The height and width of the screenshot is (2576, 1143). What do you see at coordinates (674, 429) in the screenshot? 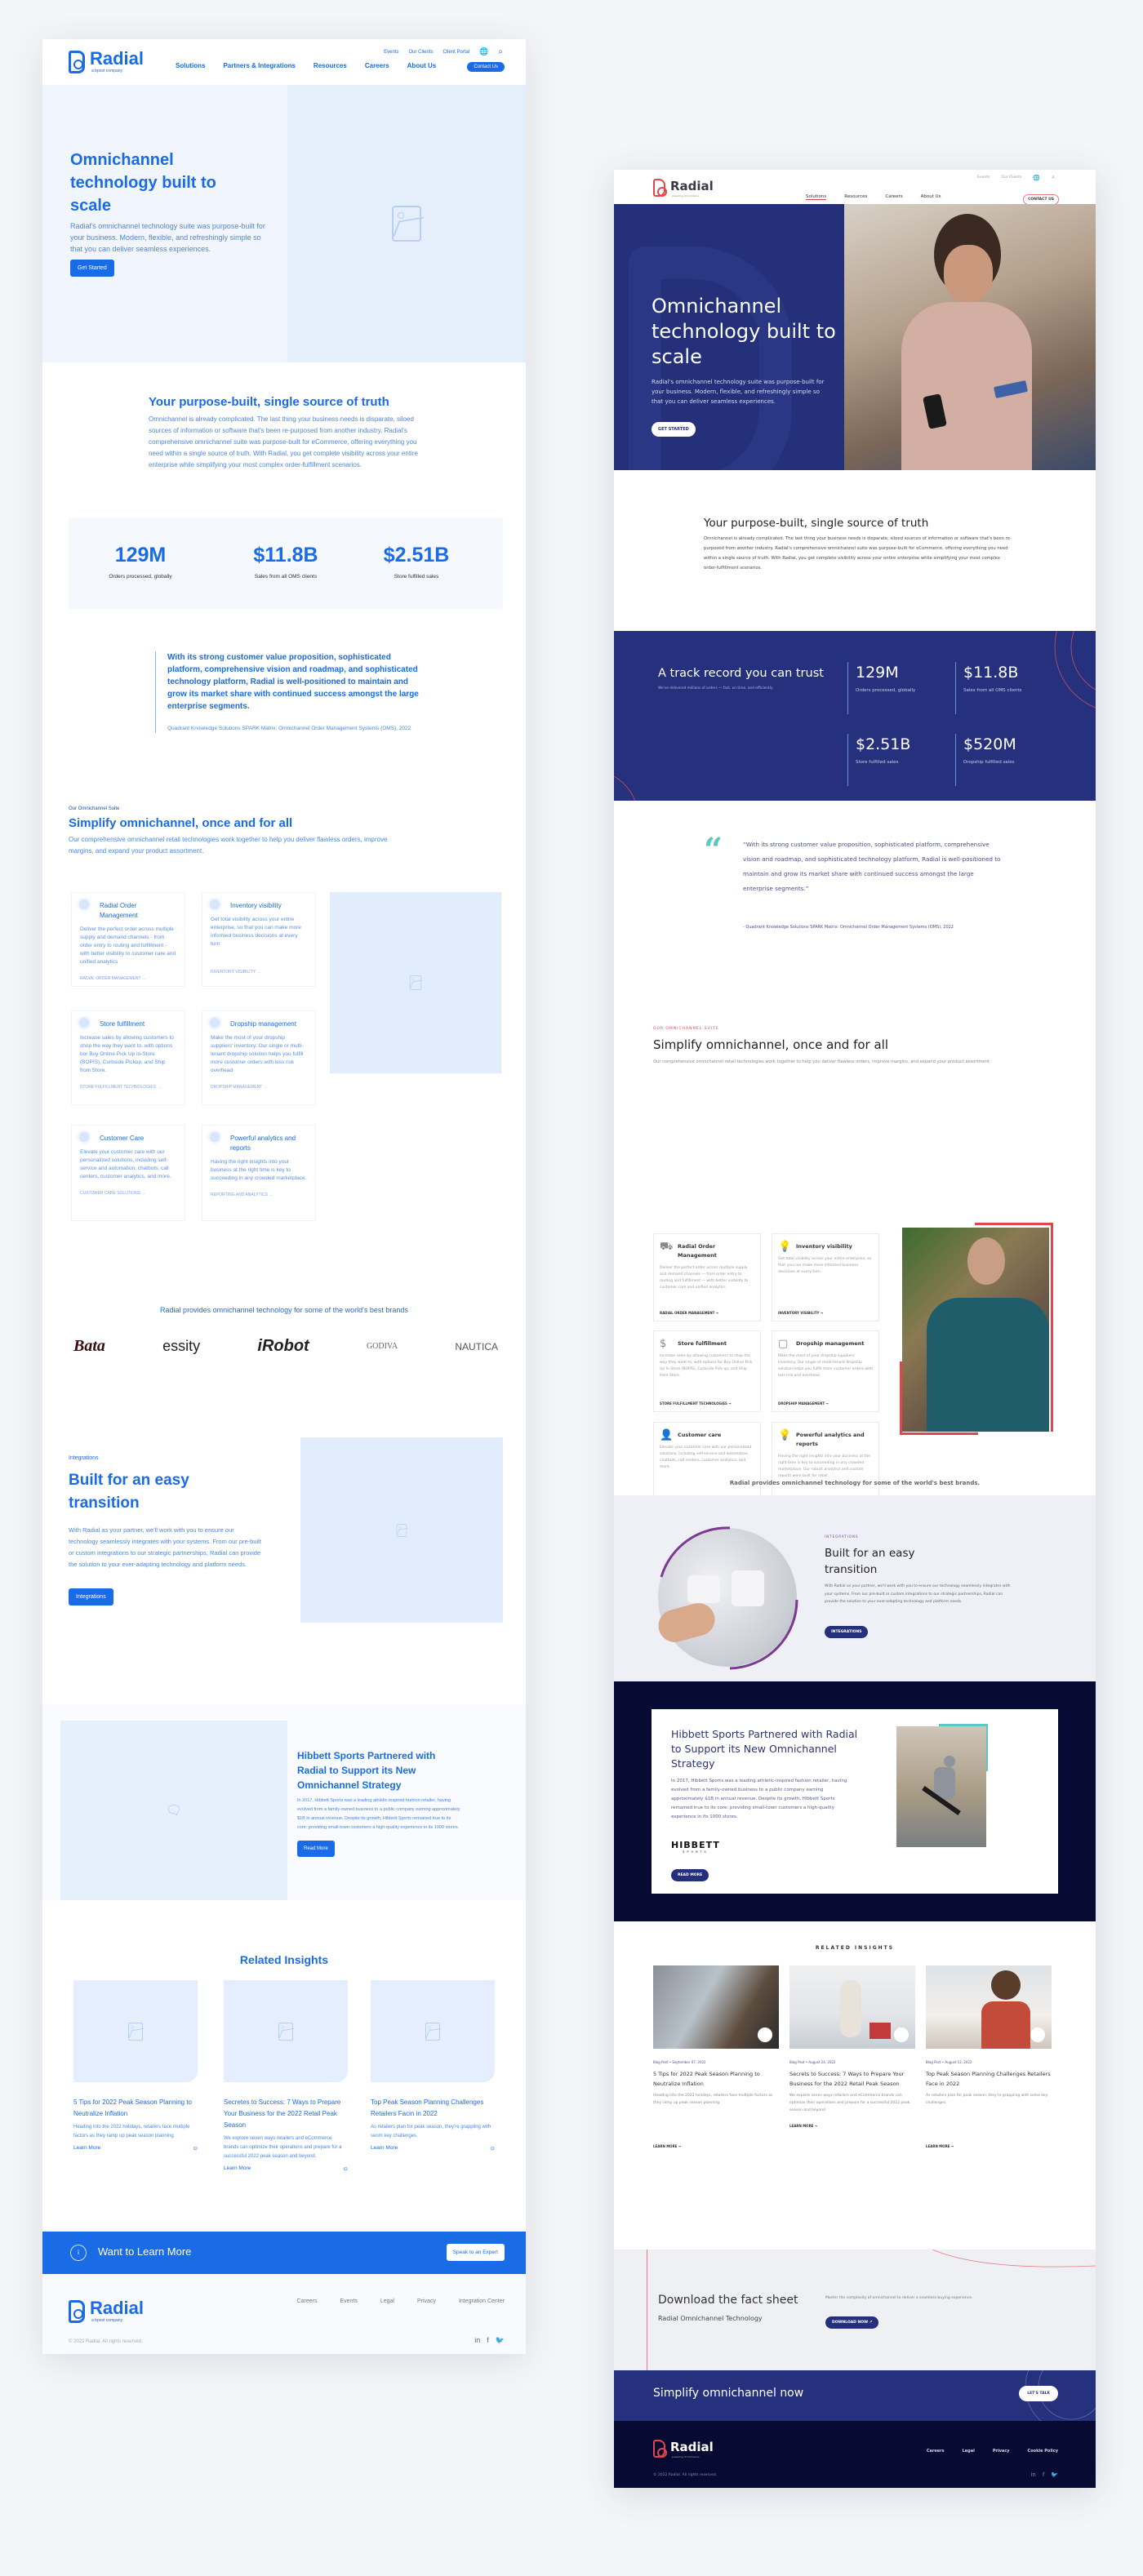
I see `get-started-button: GET STARTED` at bounding box center [674, 429].